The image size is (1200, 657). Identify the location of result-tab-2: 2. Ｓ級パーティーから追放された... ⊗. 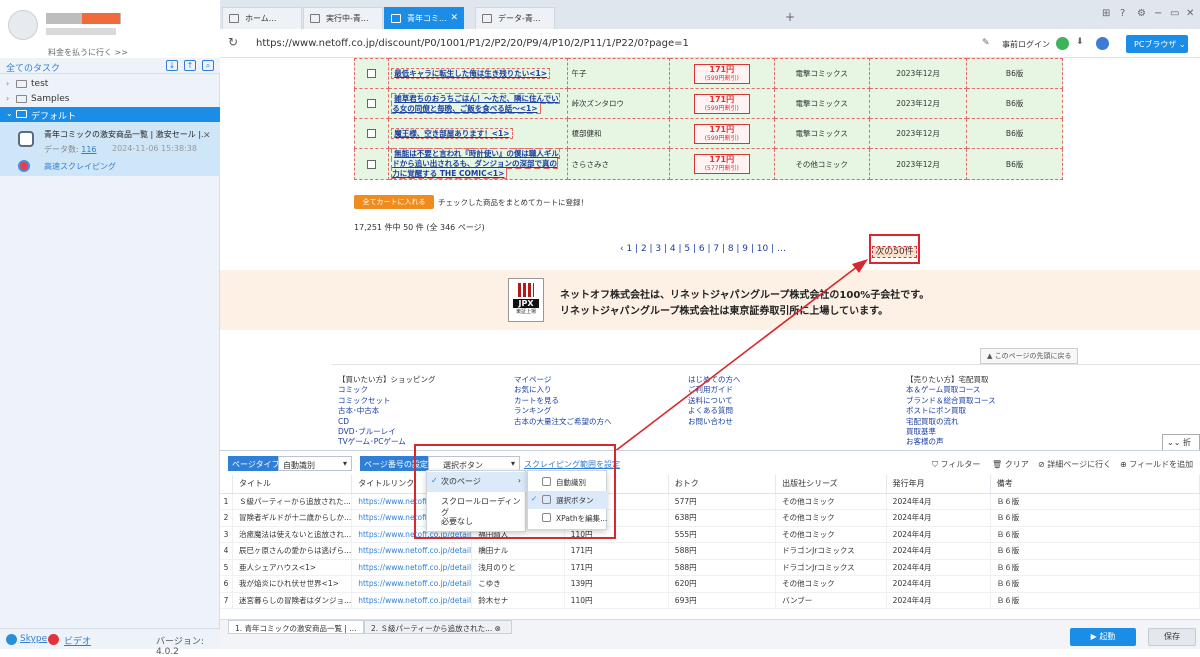
(438, 627).